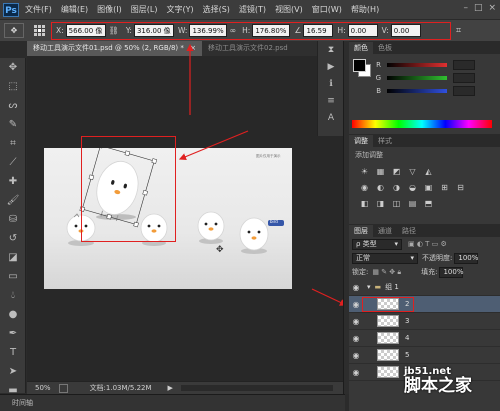  I want to click on hue-saturation-icon: ◉, so click(364, 188).